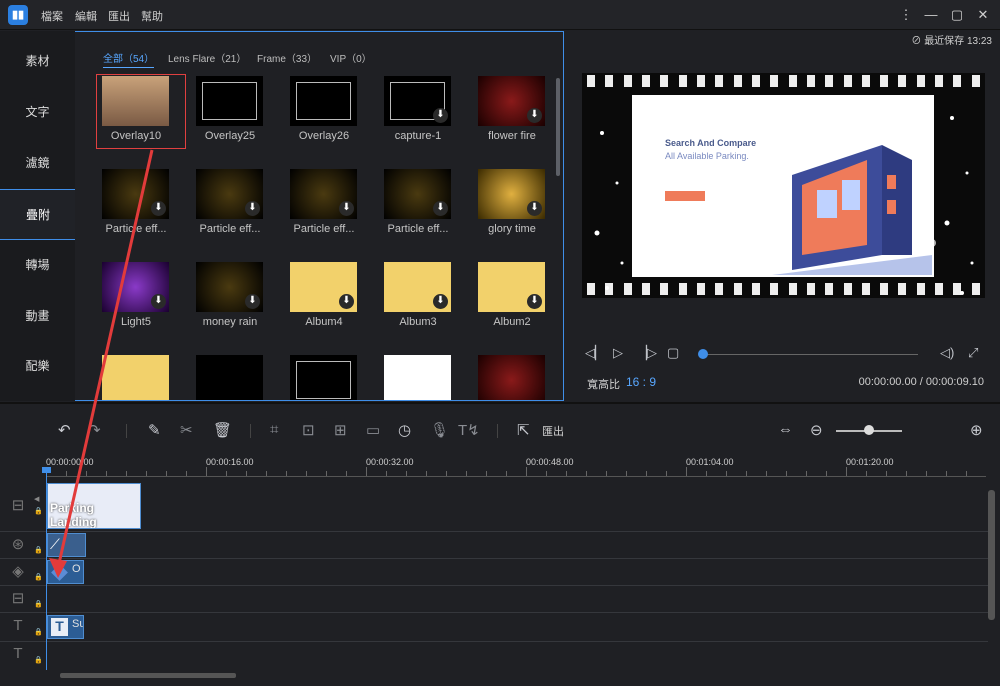 The image size is (1000, 686). What do you see at coordinates (38, 214) in the screenshot?
I see `tab-overlays: 疊附` at bounding box center [38, 214].